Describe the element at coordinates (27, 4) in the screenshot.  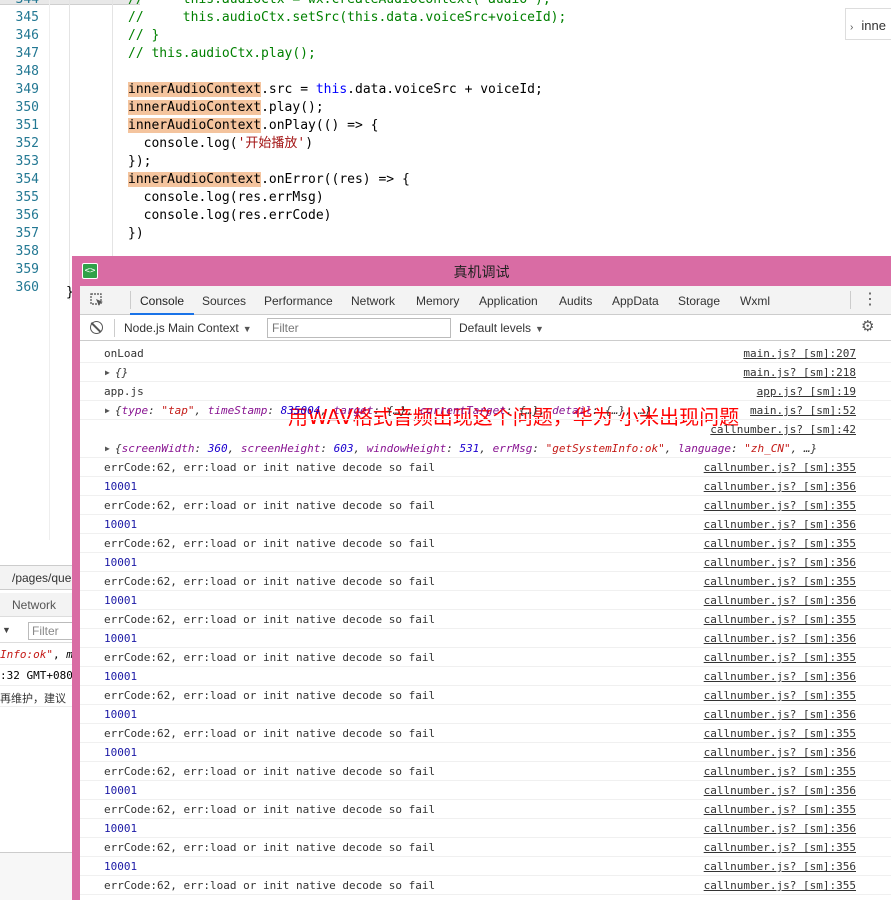
I see `line-number: 344` at that location.